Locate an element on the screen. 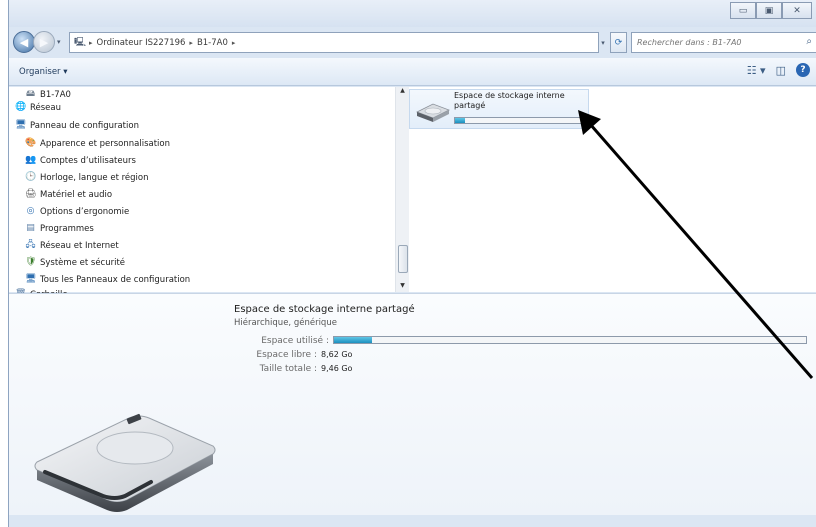 The height and width of the screenshot is (527, 816). annotation-arrow is located at coordinates (696, 244).